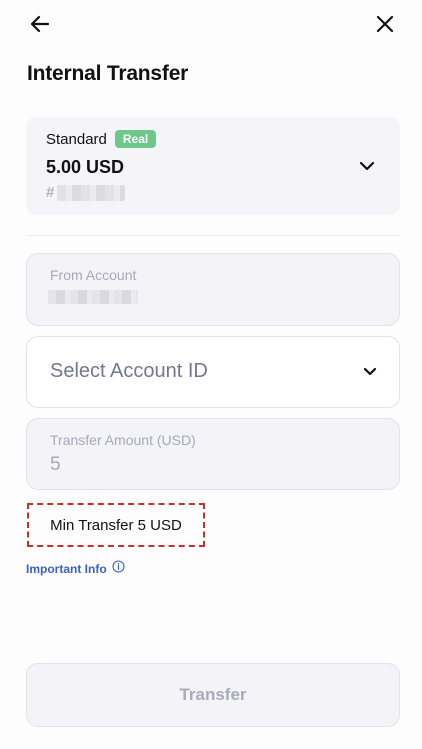  I want to click on account-type: Standard Real, so click(101, 139).